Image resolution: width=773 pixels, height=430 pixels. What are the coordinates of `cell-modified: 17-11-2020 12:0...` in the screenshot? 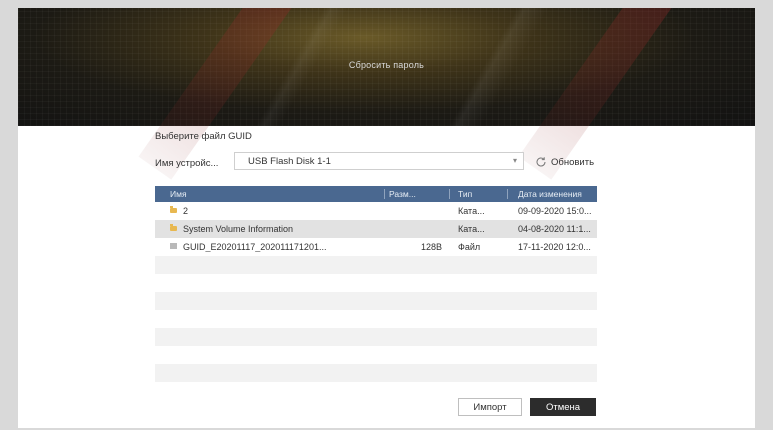 It's located at (554, 247).